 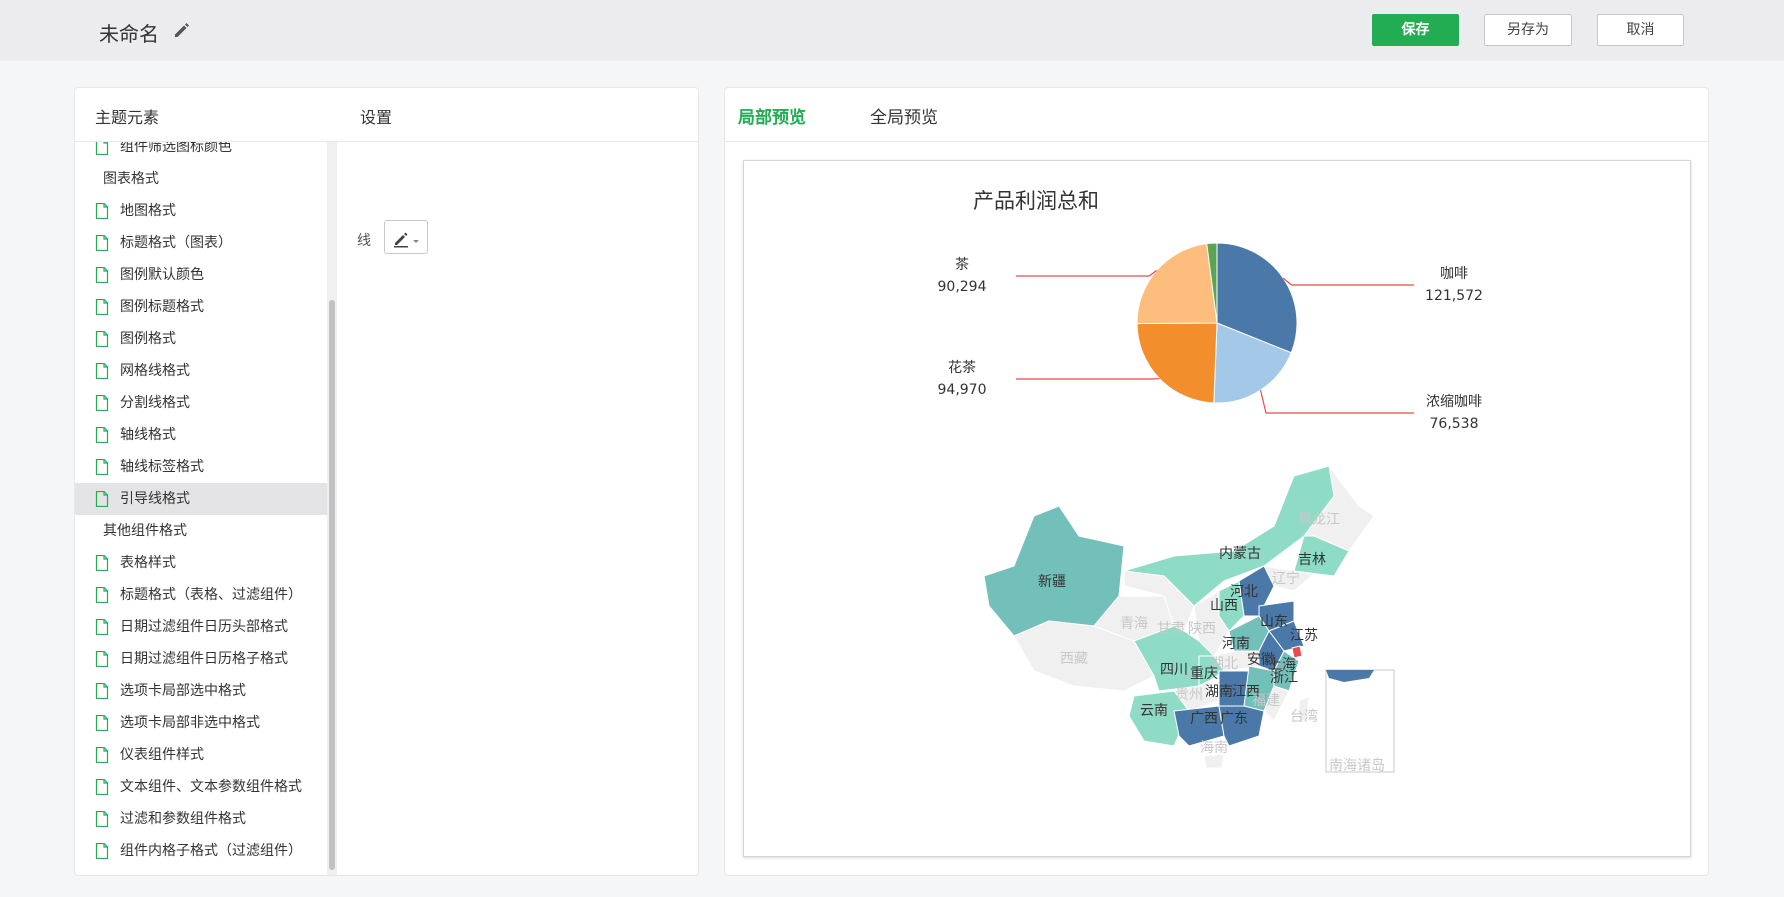 I want to click on tree-item-label: 日期过滤组件日历格子格式, so click(x=204, y=659).